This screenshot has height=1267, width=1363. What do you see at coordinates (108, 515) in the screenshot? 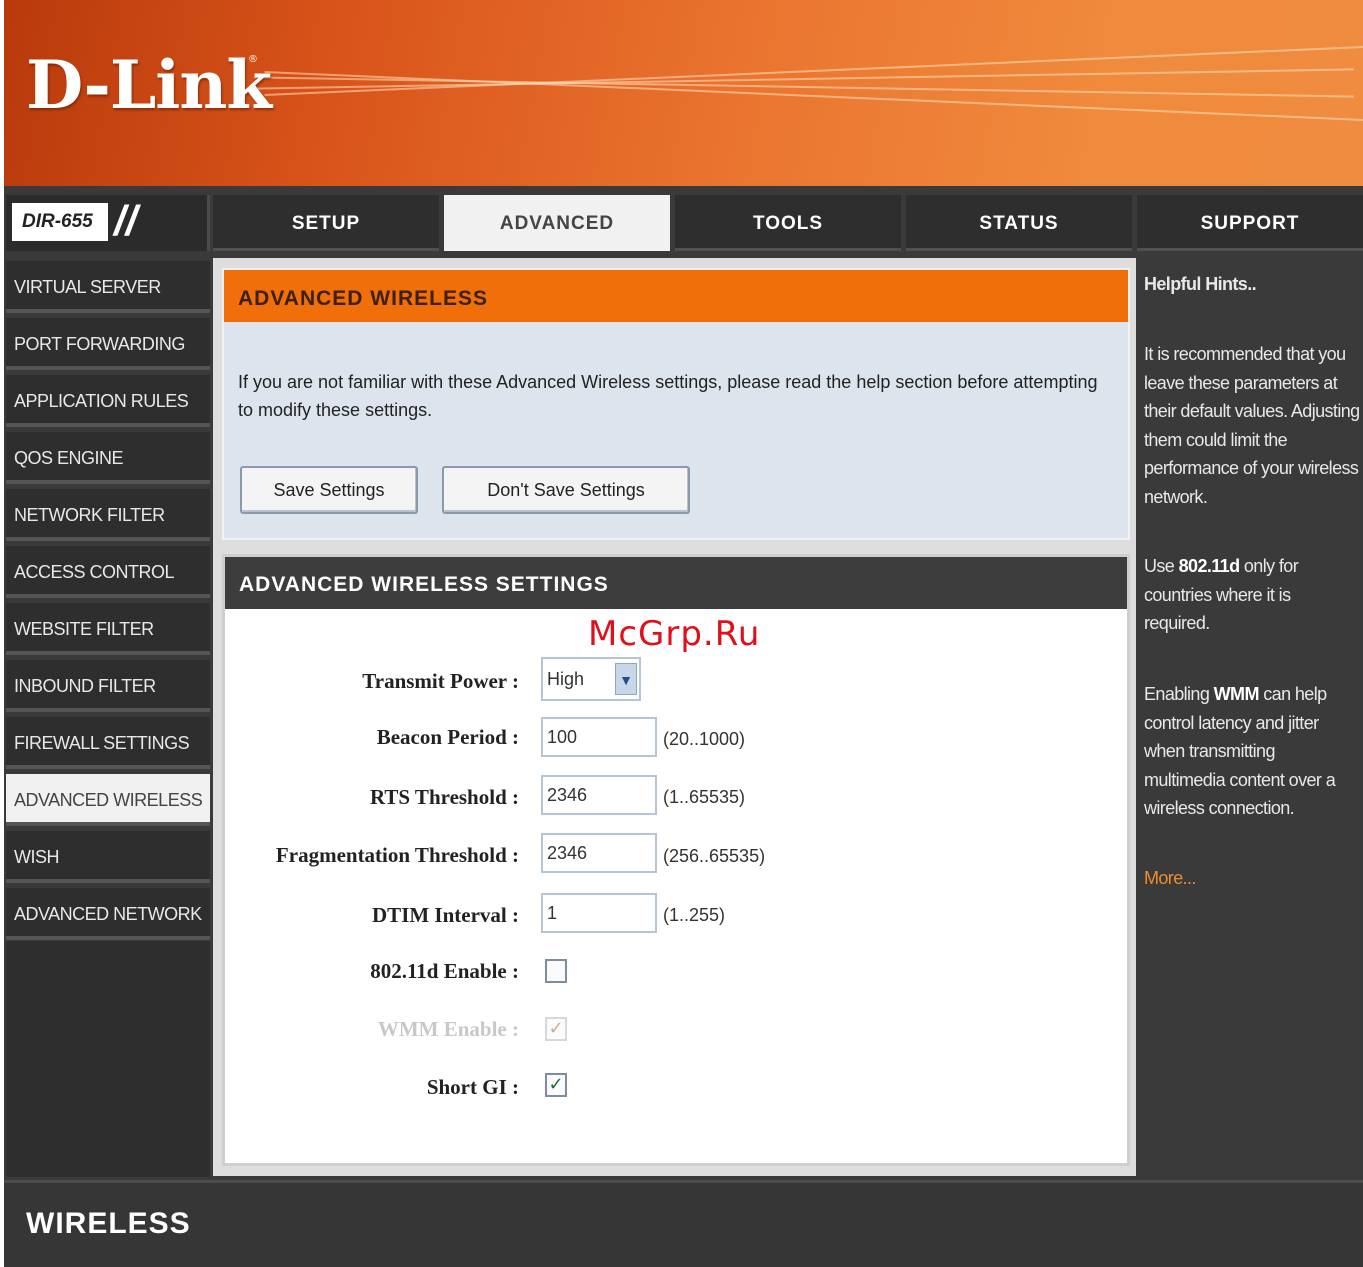
I see `sidebar-item-network-filter: Network Filter` at bounding box center [108, 515].